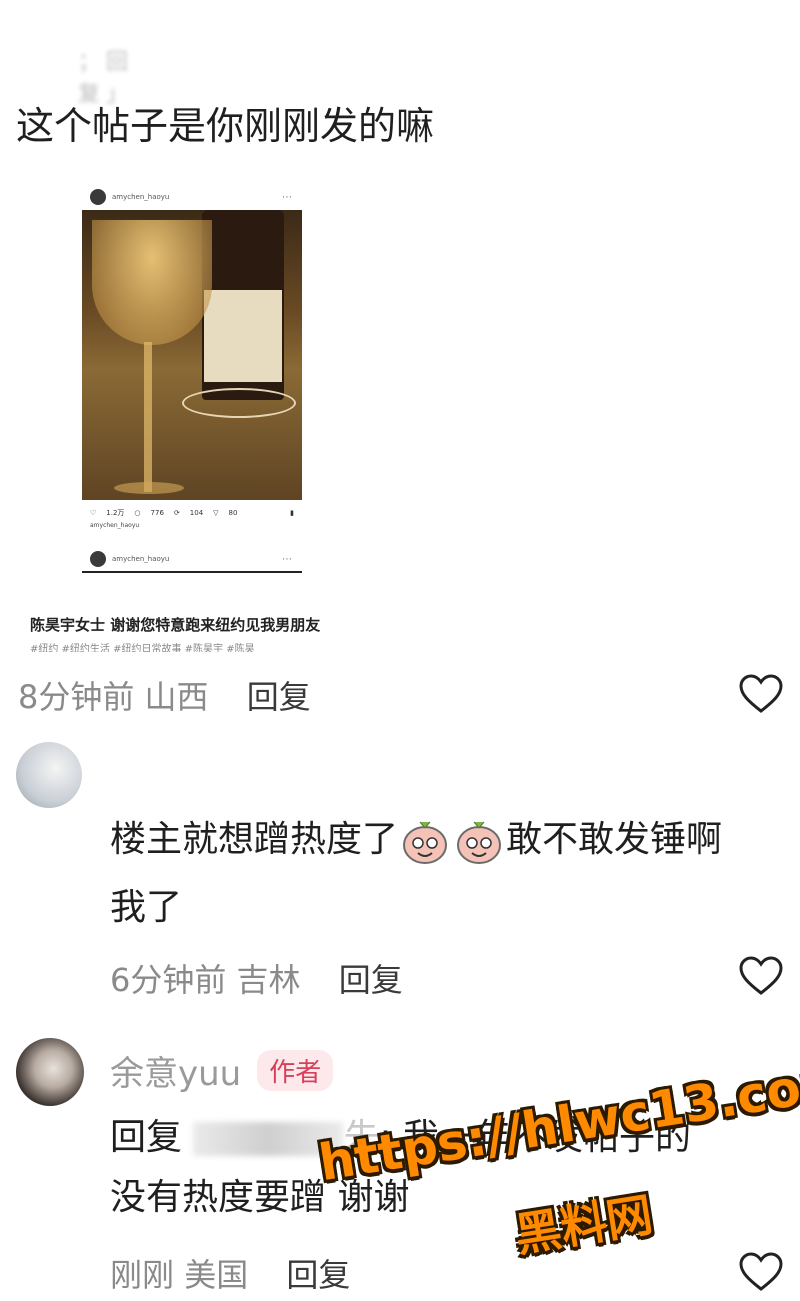 The height and width of the screenshot is (1301, 800). What do you see at coordinates (149, 488) in the screenshot?
I see `wine-glass-base` at bounding box center [149, 488].